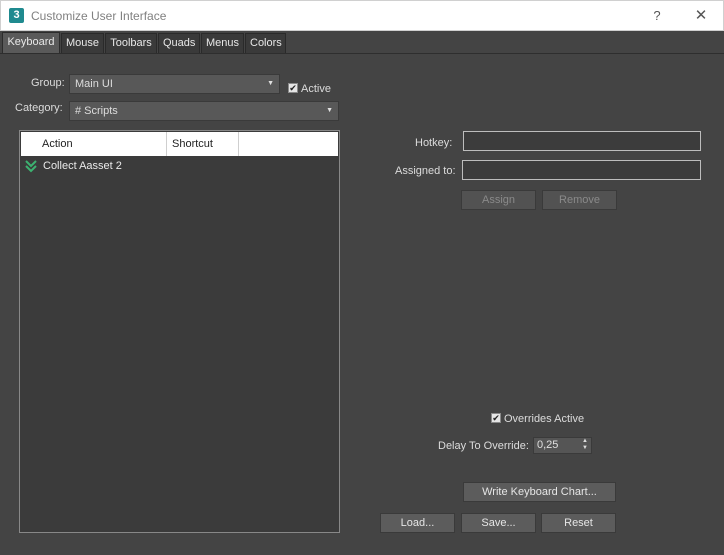 Image resolution: width=724 pixels, height=555 pixels. I want to click on tab-menus: Menus, so click(222, 43).